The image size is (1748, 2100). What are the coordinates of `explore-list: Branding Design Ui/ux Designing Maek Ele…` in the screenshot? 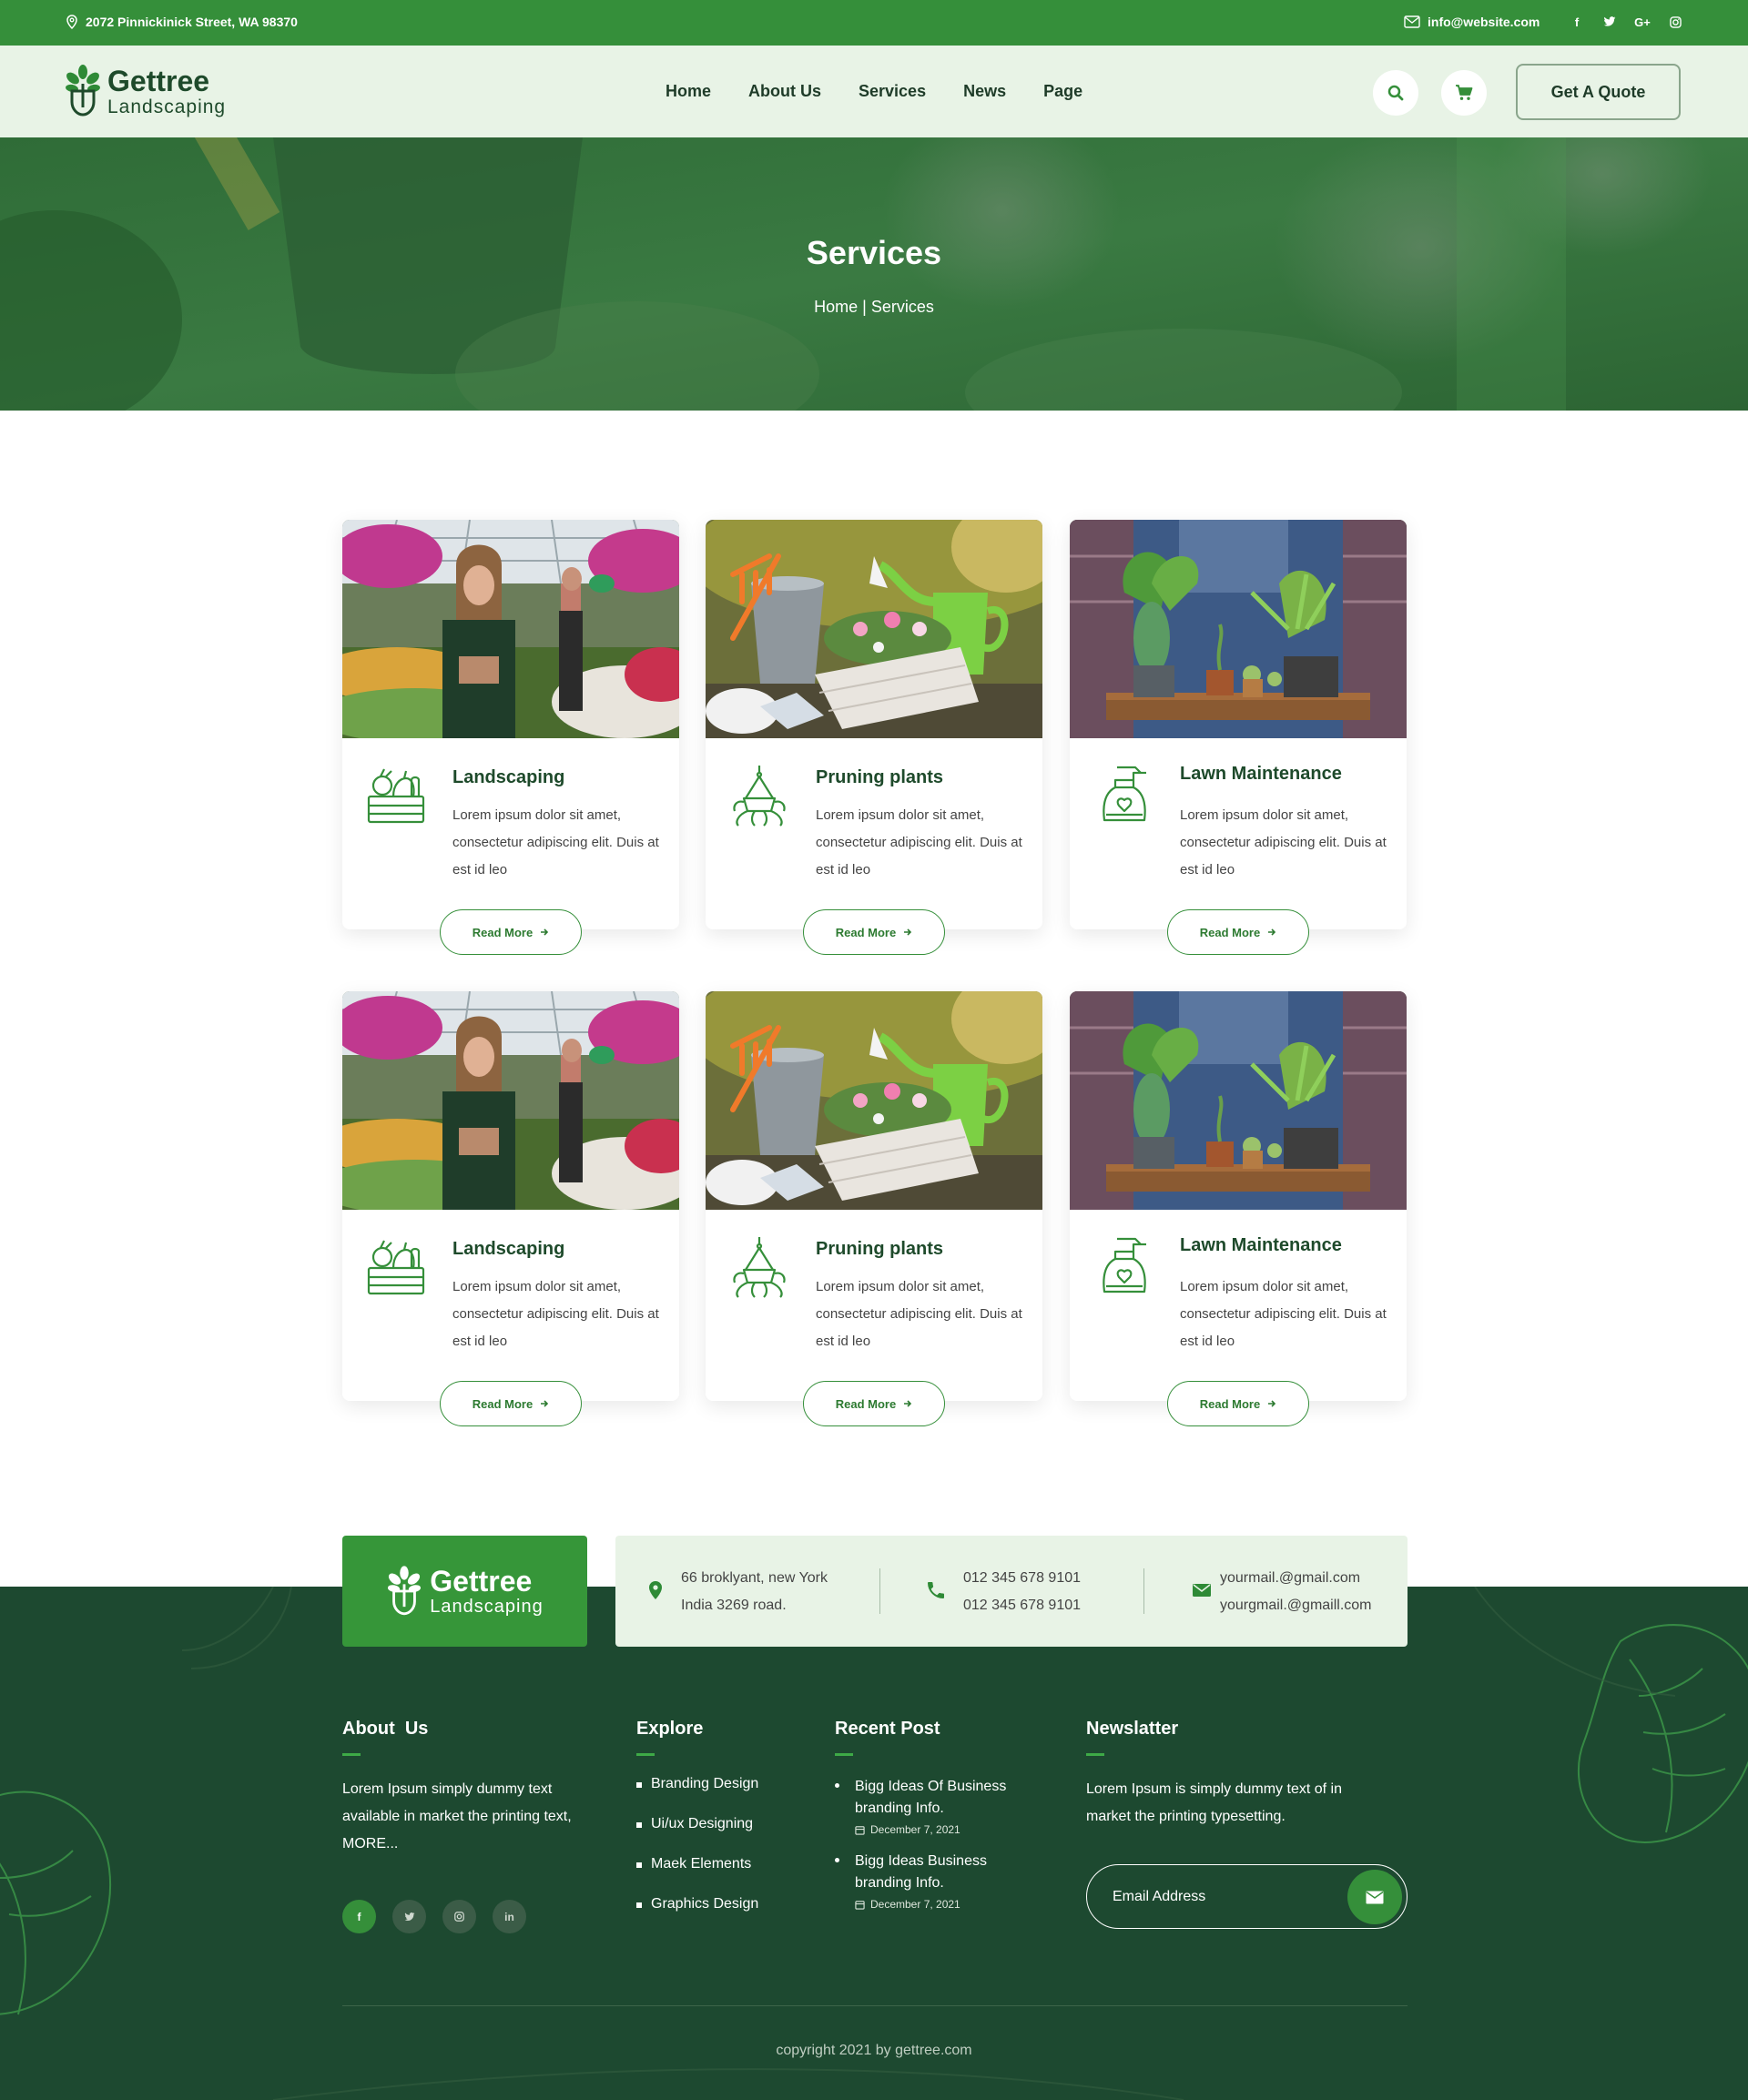 It's located at (697, 1856).